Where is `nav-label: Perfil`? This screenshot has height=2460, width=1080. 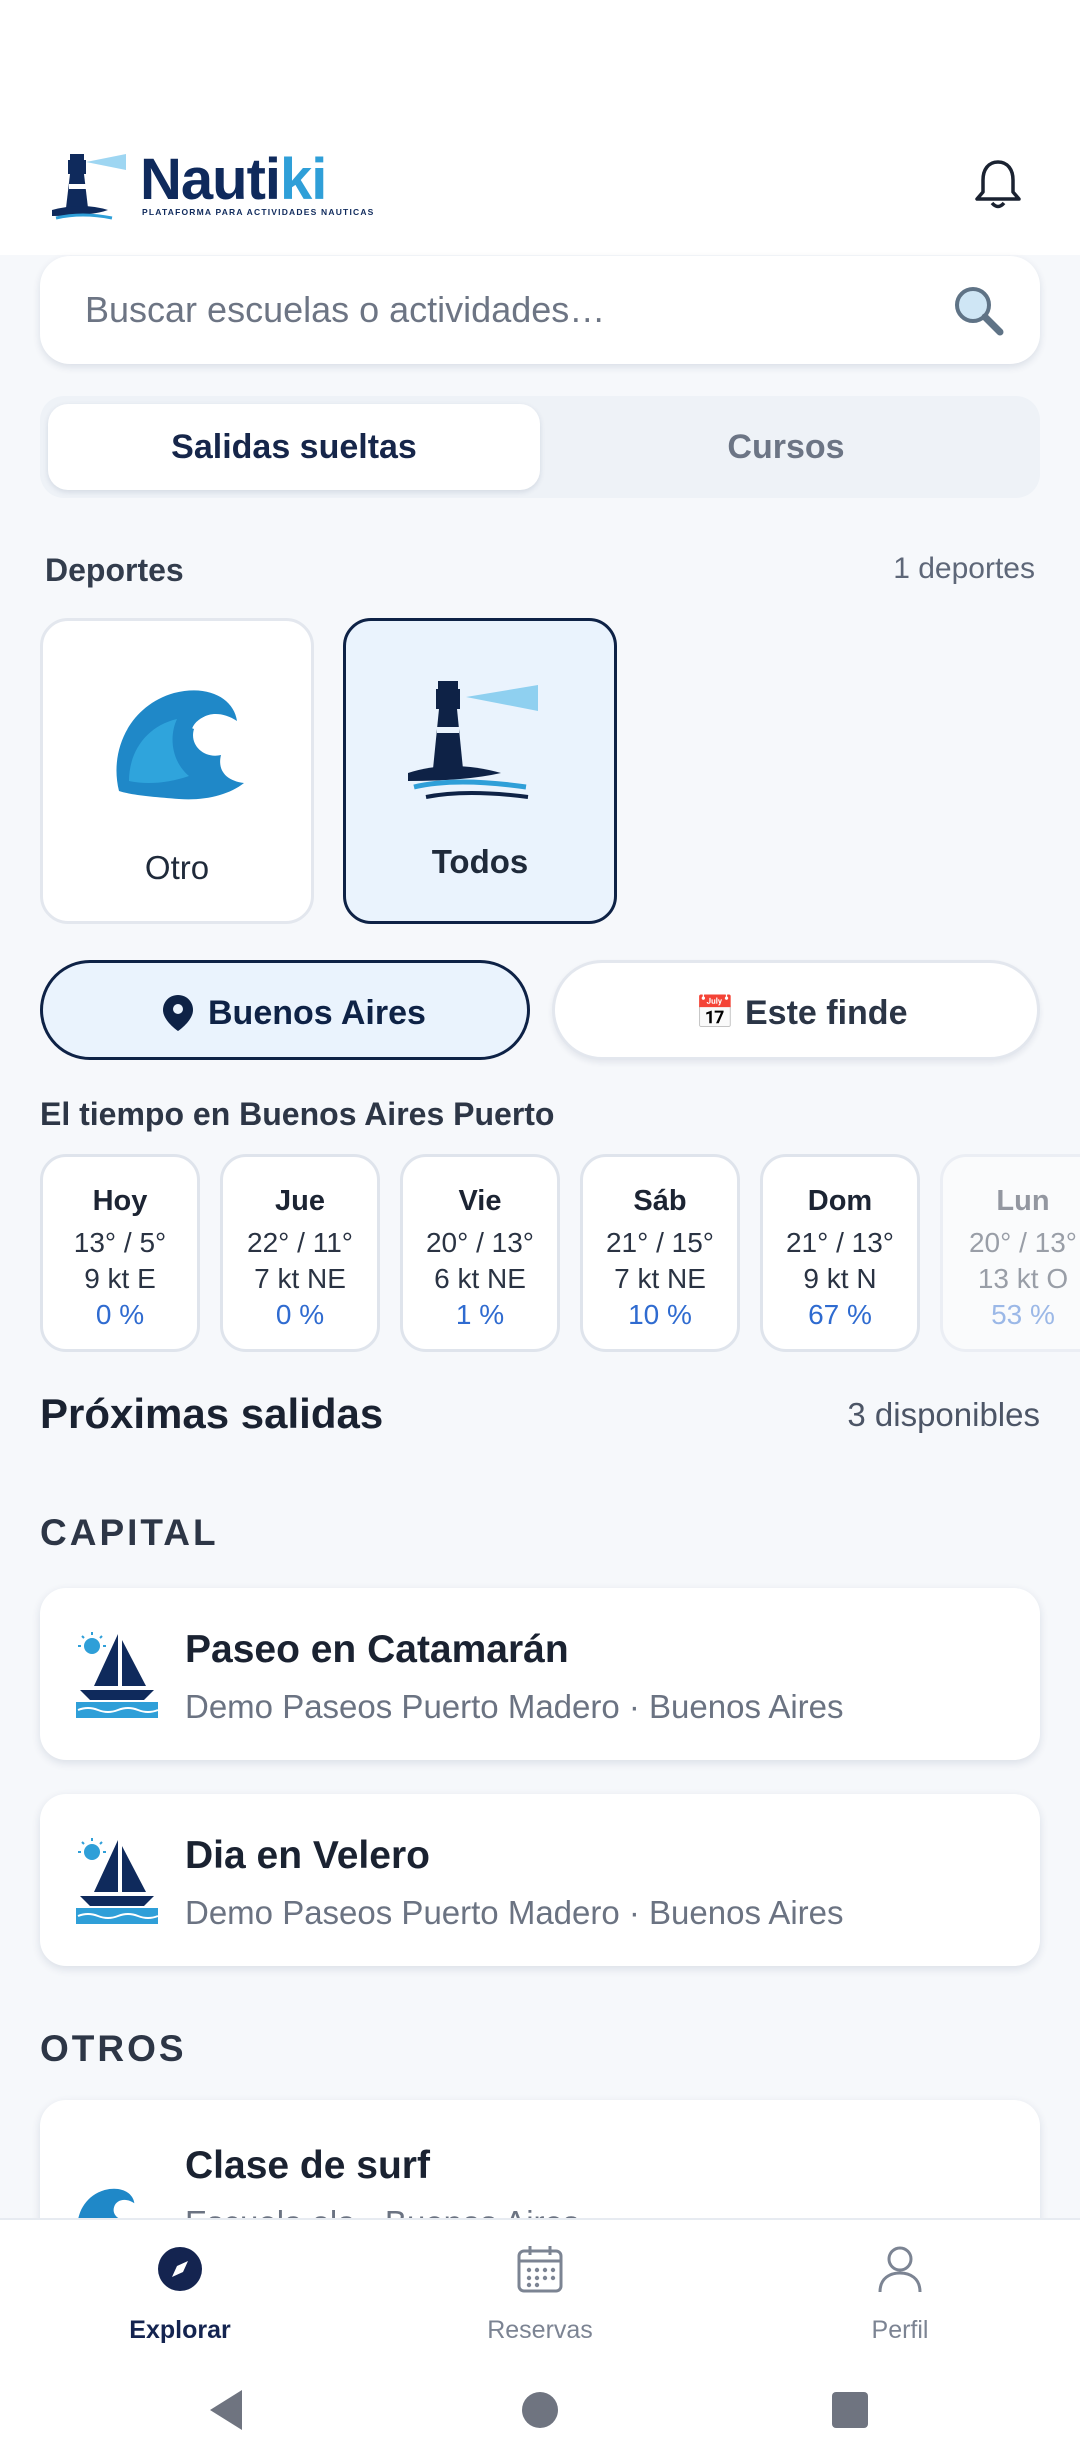 nav-label: Perfil is located at coordinates (900, 2330).